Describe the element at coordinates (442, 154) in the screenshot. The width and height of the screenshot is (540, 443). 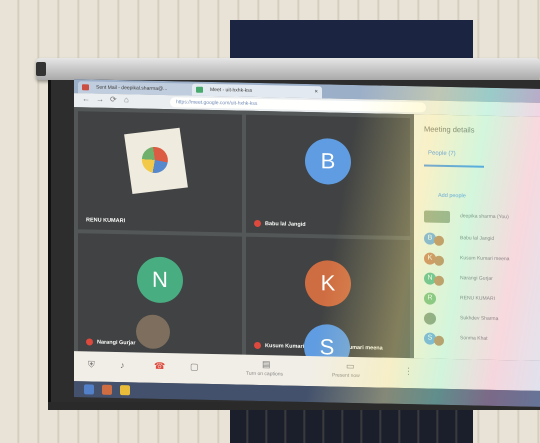
I see `tab-people: People (7)` at that location.